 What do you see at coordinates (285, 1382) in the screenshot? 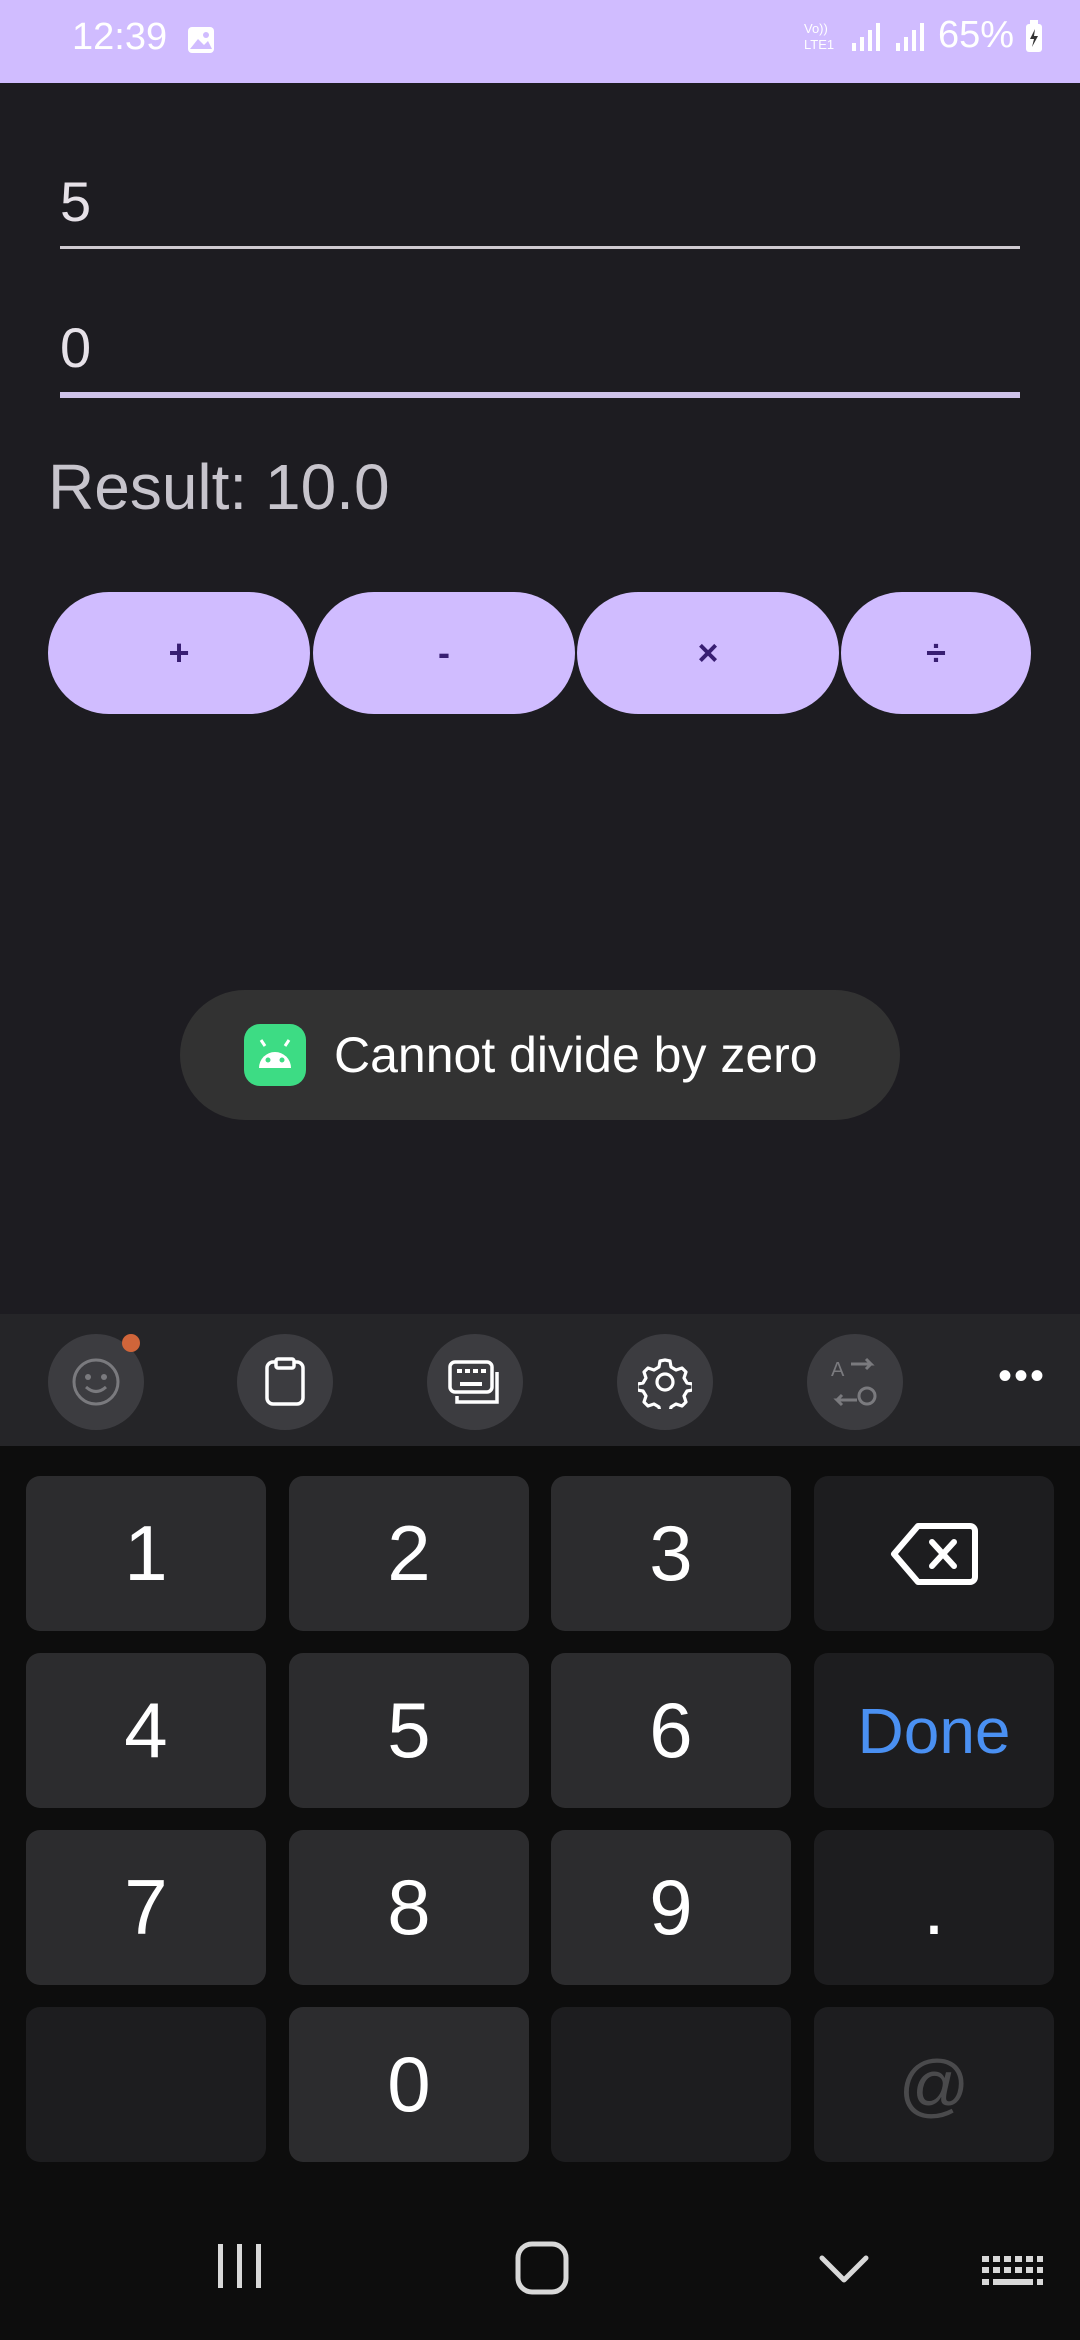
I see `clipboard-icon` at bounding box center [285, 1382].